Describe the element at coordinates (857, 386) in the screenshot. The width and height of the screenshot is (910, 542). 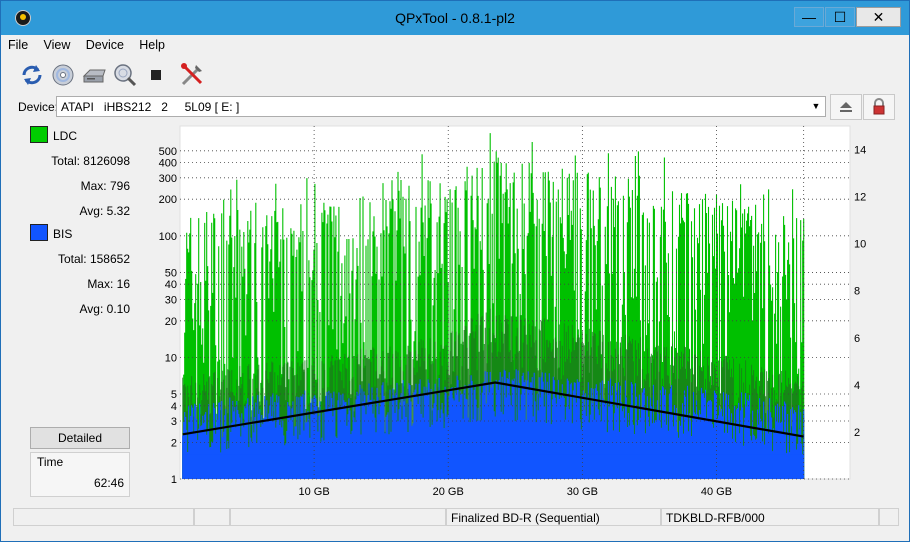
I see `y-right-tick-label-1: 4` at that location.